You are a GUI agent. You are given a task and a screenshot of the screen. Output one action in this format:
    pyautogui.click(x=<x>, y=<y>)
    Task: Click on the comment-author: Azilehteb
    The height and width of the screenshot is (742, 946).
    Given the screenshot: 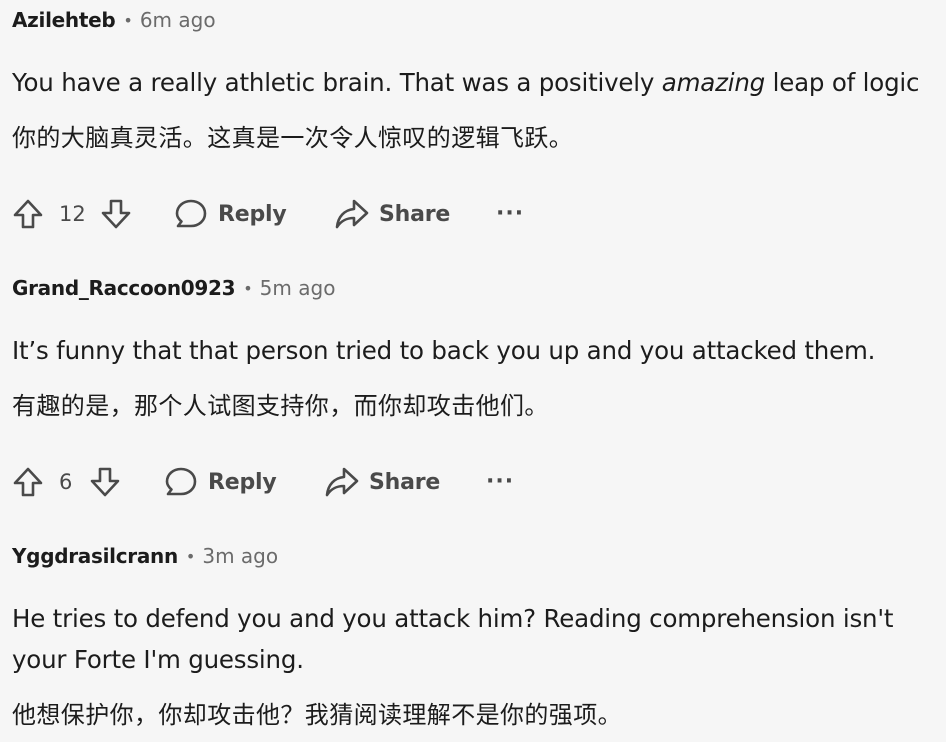 What is the action you would take?
    pyautogui.click(x=64, y=20)
    